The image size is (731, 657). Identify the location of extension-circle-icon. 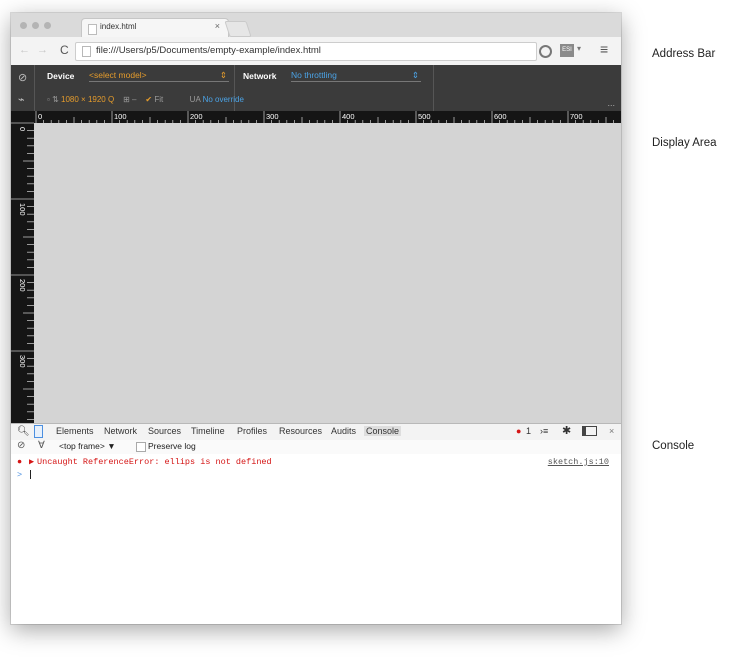
(545, 51).